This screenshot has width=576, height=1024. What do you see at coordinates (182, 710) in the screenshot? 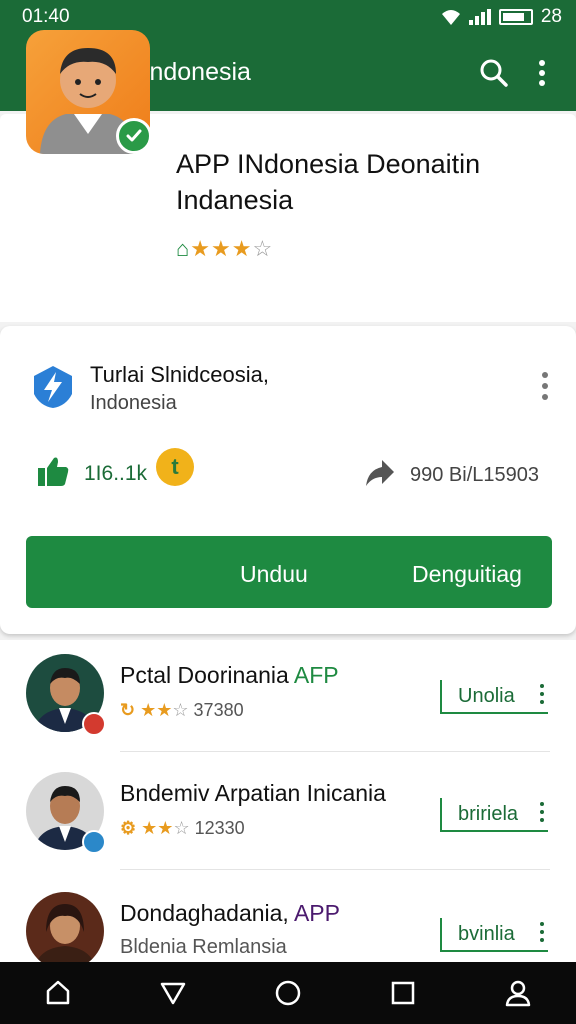
I see `list-item-rating: ↻ ★★☆ 37380` at bounding box center [182, 710].